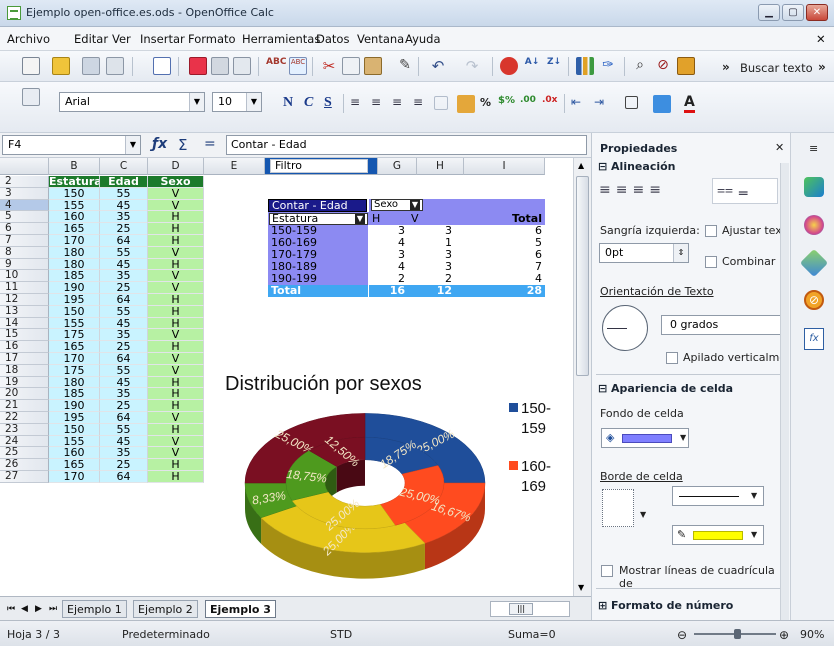 This screenshot has height=646, width=834. I want to click on bold-button: N, so click(288, 103).